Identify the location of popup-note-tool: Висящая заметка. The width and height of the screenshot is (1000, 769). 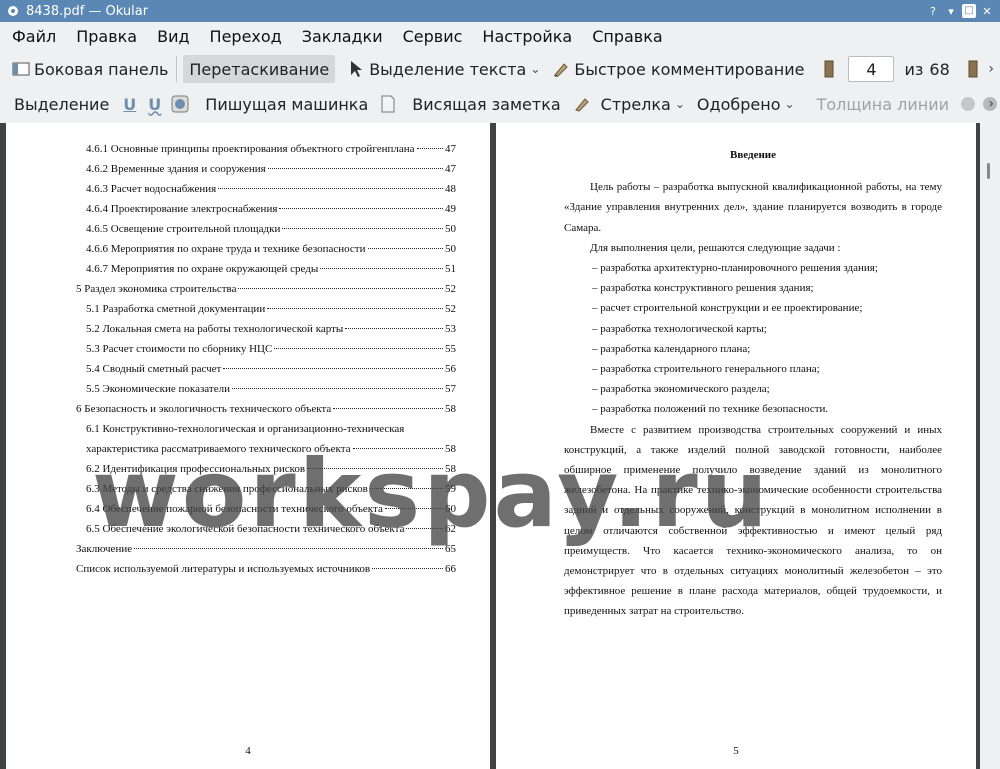
(486, 104).